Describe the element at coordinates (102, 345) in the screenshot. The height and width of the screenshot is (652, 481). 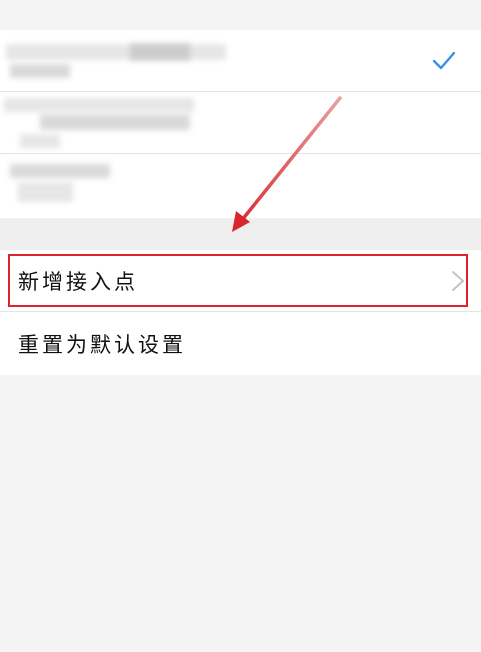
I see `reset-default-label: 重置为默认设置` at that location.